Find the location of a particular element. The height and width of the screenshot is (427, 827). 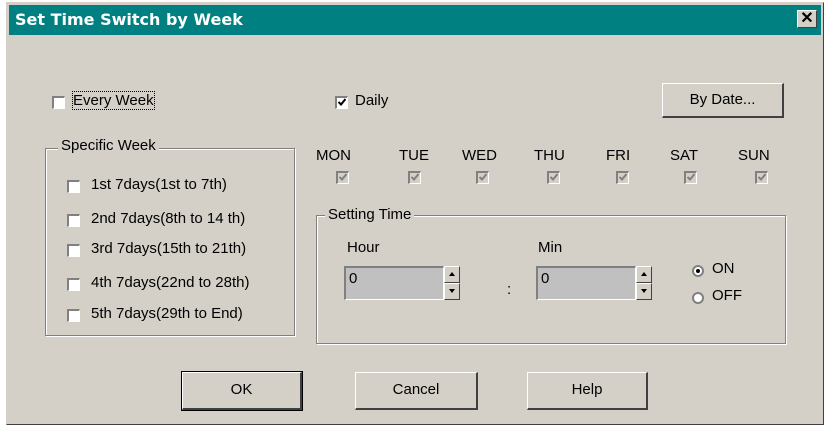

on-radio is located at coordinates (698, 271).